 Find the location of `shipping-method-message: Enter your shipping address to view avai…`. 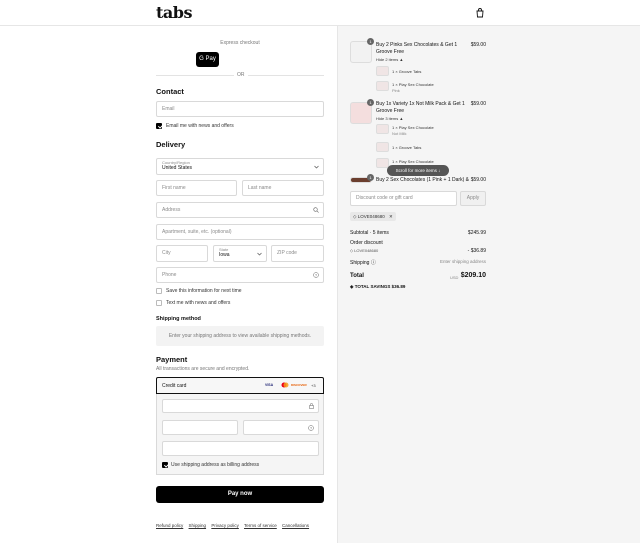

shipping-method-message: Enter your shipping address to view avai… is located at coordinates (240, 336).